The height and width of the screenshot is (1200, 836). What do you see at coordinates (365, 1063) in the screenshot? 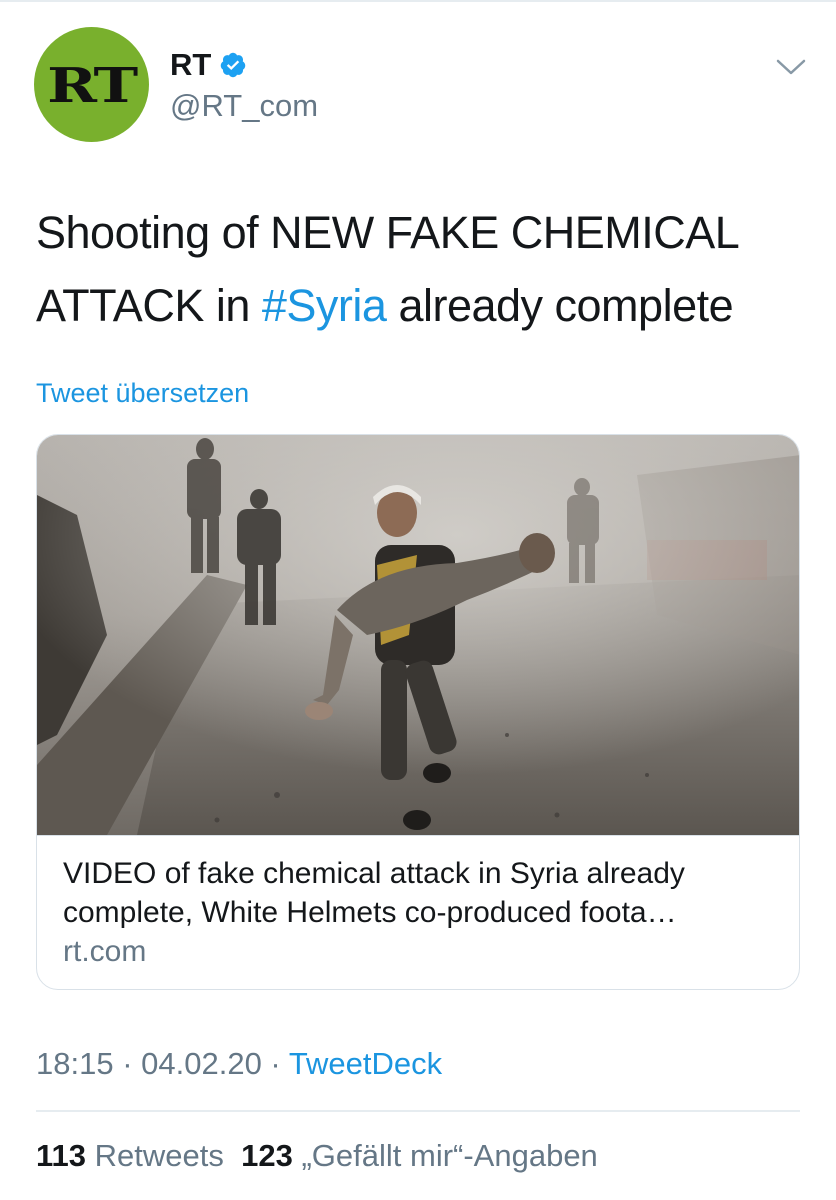
I see `tweet-source-link: TweetDeck` at bounding box center [365, 1063].